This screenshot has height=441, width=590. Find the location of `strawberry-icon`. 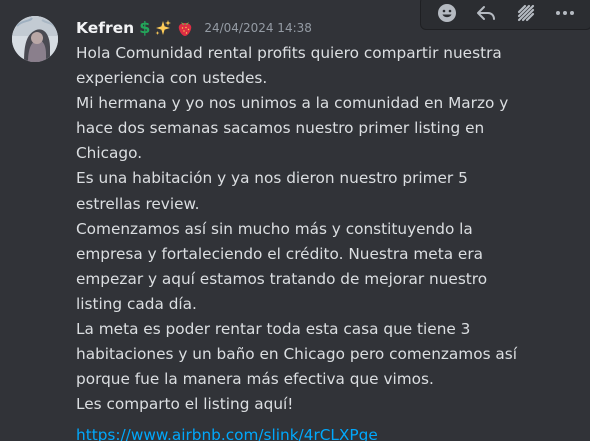

strawberry-icon is located at coordinates (185, 28).